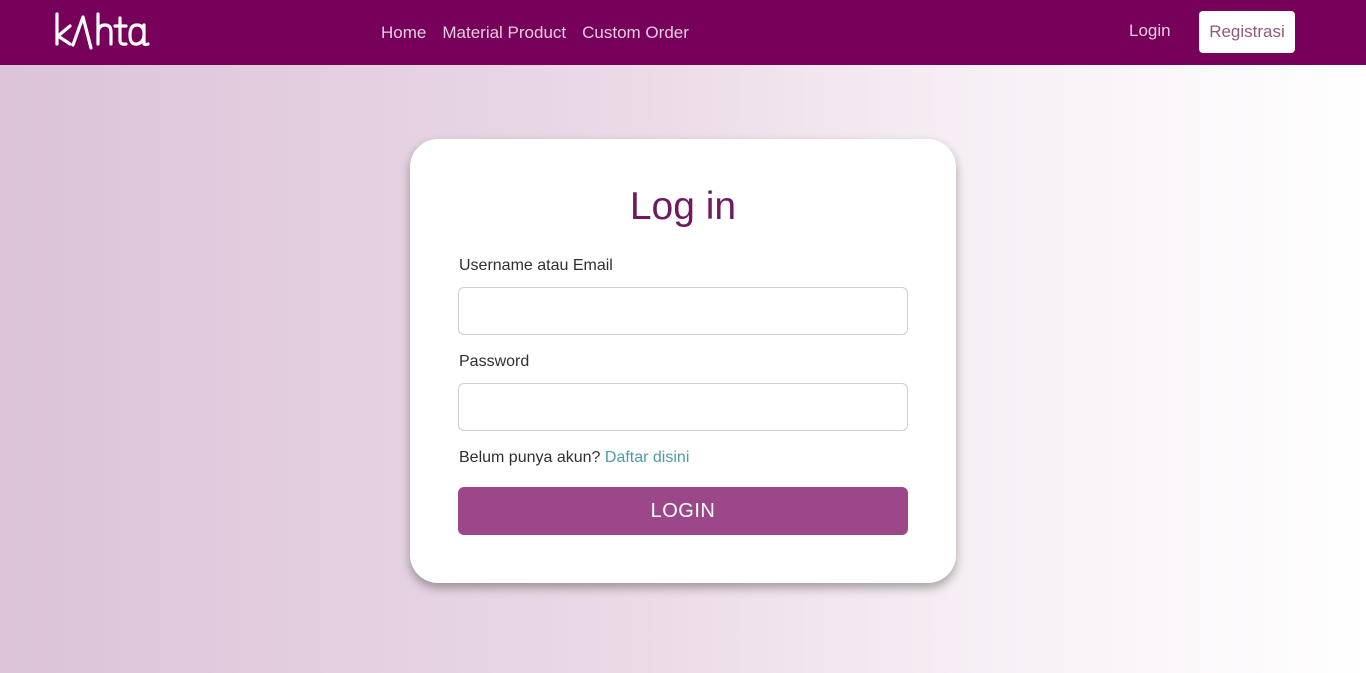  I want to click on username-label: Username atau Email, so click(536, 265).